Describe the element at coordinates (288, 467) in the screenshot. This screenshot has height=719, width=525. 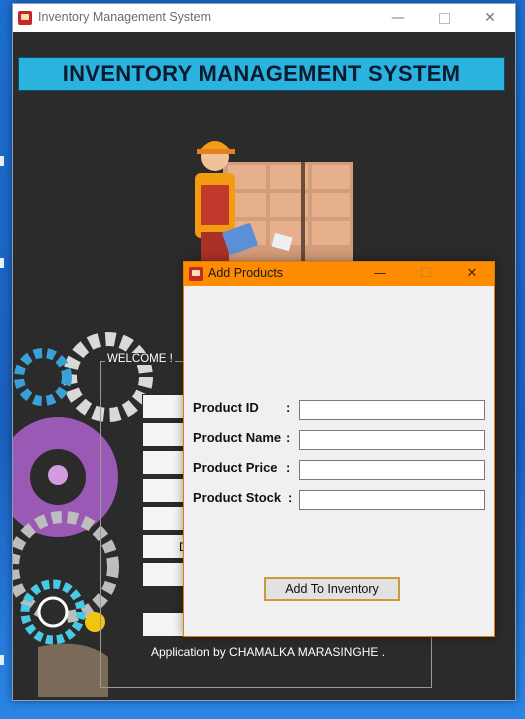
I see `product-price-colon: :` at that location.